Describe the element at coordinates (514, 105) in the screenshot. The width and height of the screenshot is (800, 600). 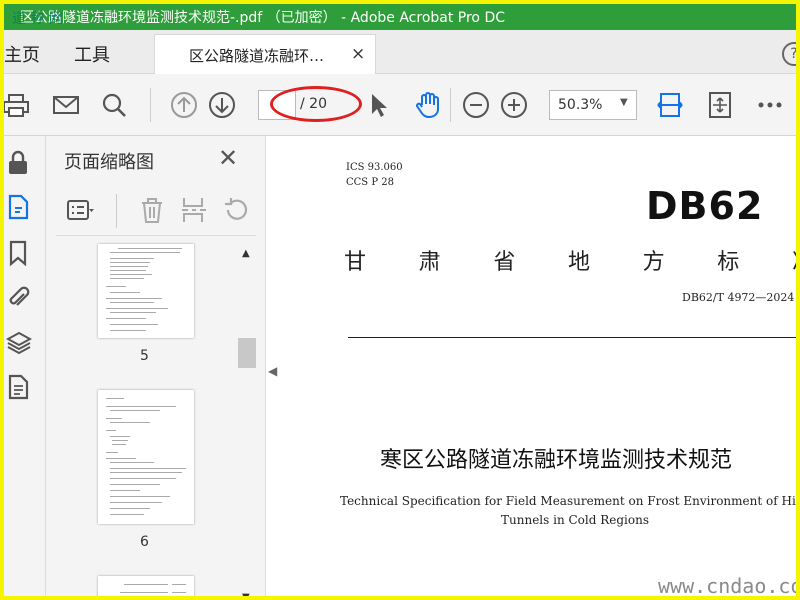
I see `zoom-in-icon` at that location.